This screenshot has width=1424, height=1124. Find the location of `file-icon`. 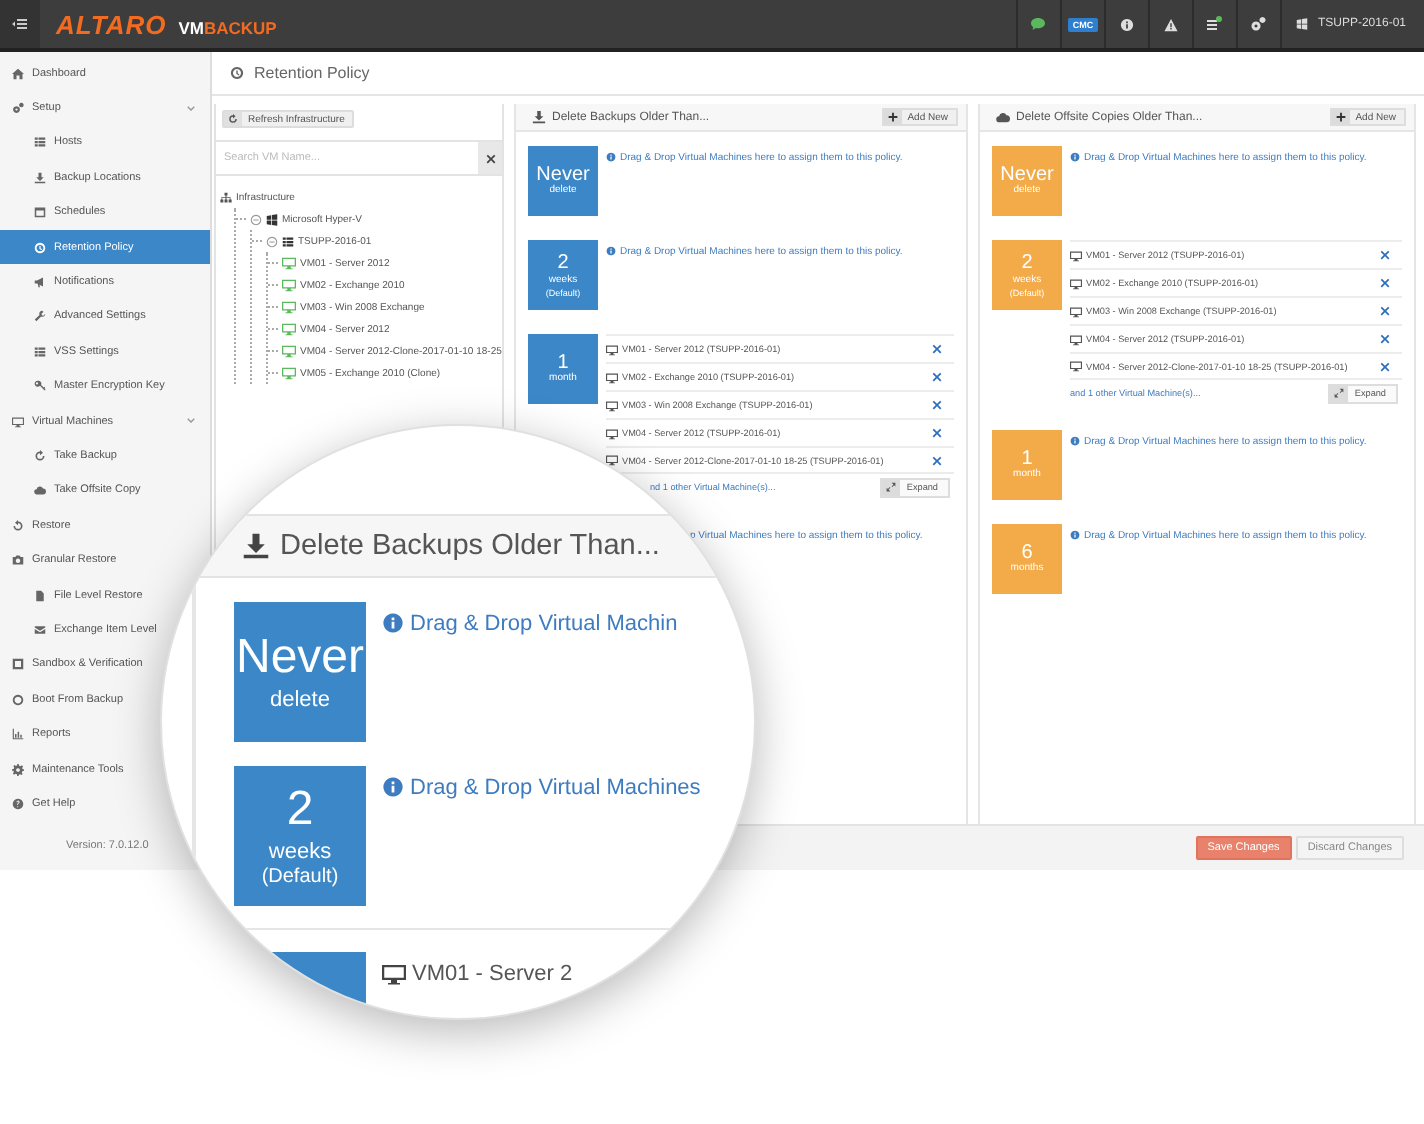

file-icon is located at coordinates (40, 595).